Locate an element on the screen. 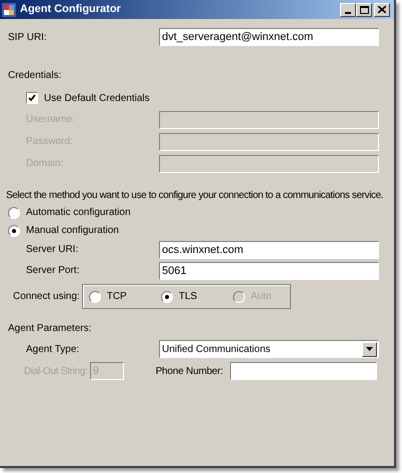 This screenshot has width=402, height=473. field-label: Server URI: is located at coordinates (53, 250).